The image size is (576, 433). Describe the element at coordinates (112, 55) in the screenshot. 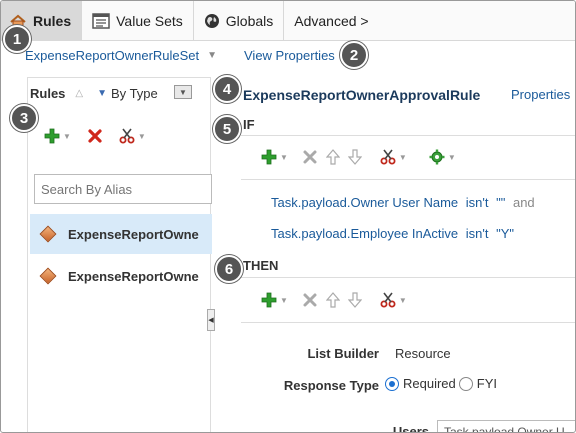

I see `ruleset-name: ExpenseReportOwnerRuleSet` at that location.